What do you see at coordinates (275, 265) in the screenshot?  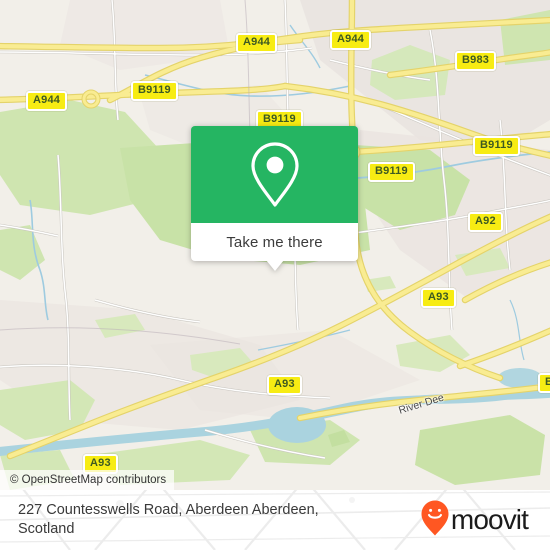 I see `callout-tail` at bounding box center [275, 265].